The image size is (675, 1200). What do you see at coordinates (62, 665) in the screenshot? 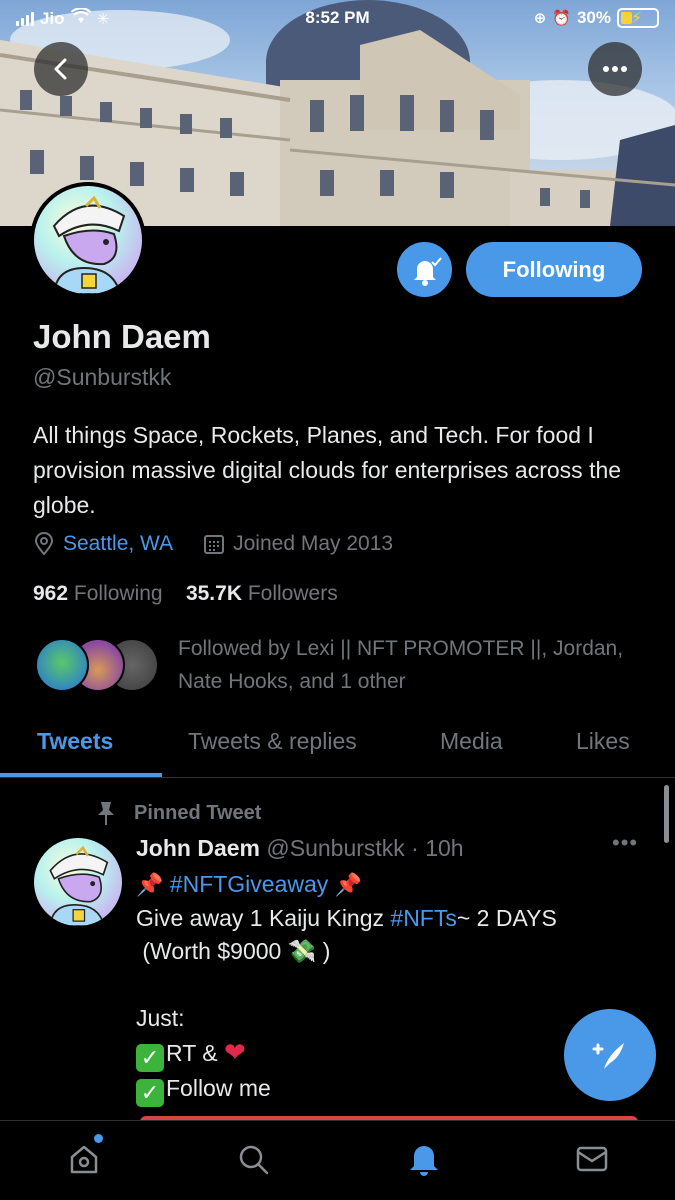
I see `follower-avatar` at bounding box center [62, 665].